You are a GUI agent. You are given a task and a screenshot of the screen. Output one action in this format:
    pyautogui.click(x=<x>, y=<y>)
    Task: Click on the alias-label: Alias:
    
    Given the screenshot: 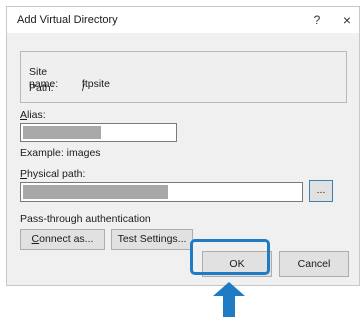 What is the action you would take?
    pyautogui.click(x=33, y=115)
    